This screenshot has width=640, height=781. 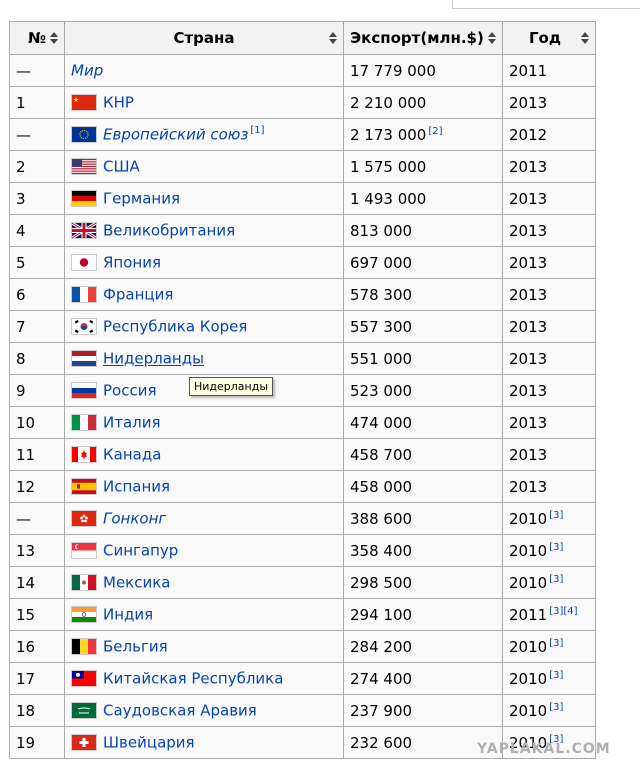 What do you see at coordinates (204, 166) in the screenshot?
I see `country-cell: США` at bounding box center [204, 166].